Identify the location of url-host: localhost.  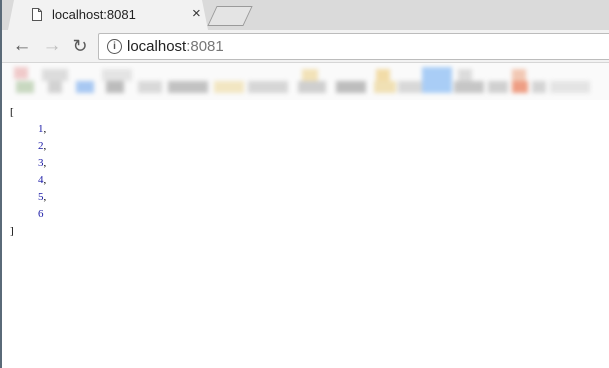
(157, 46).